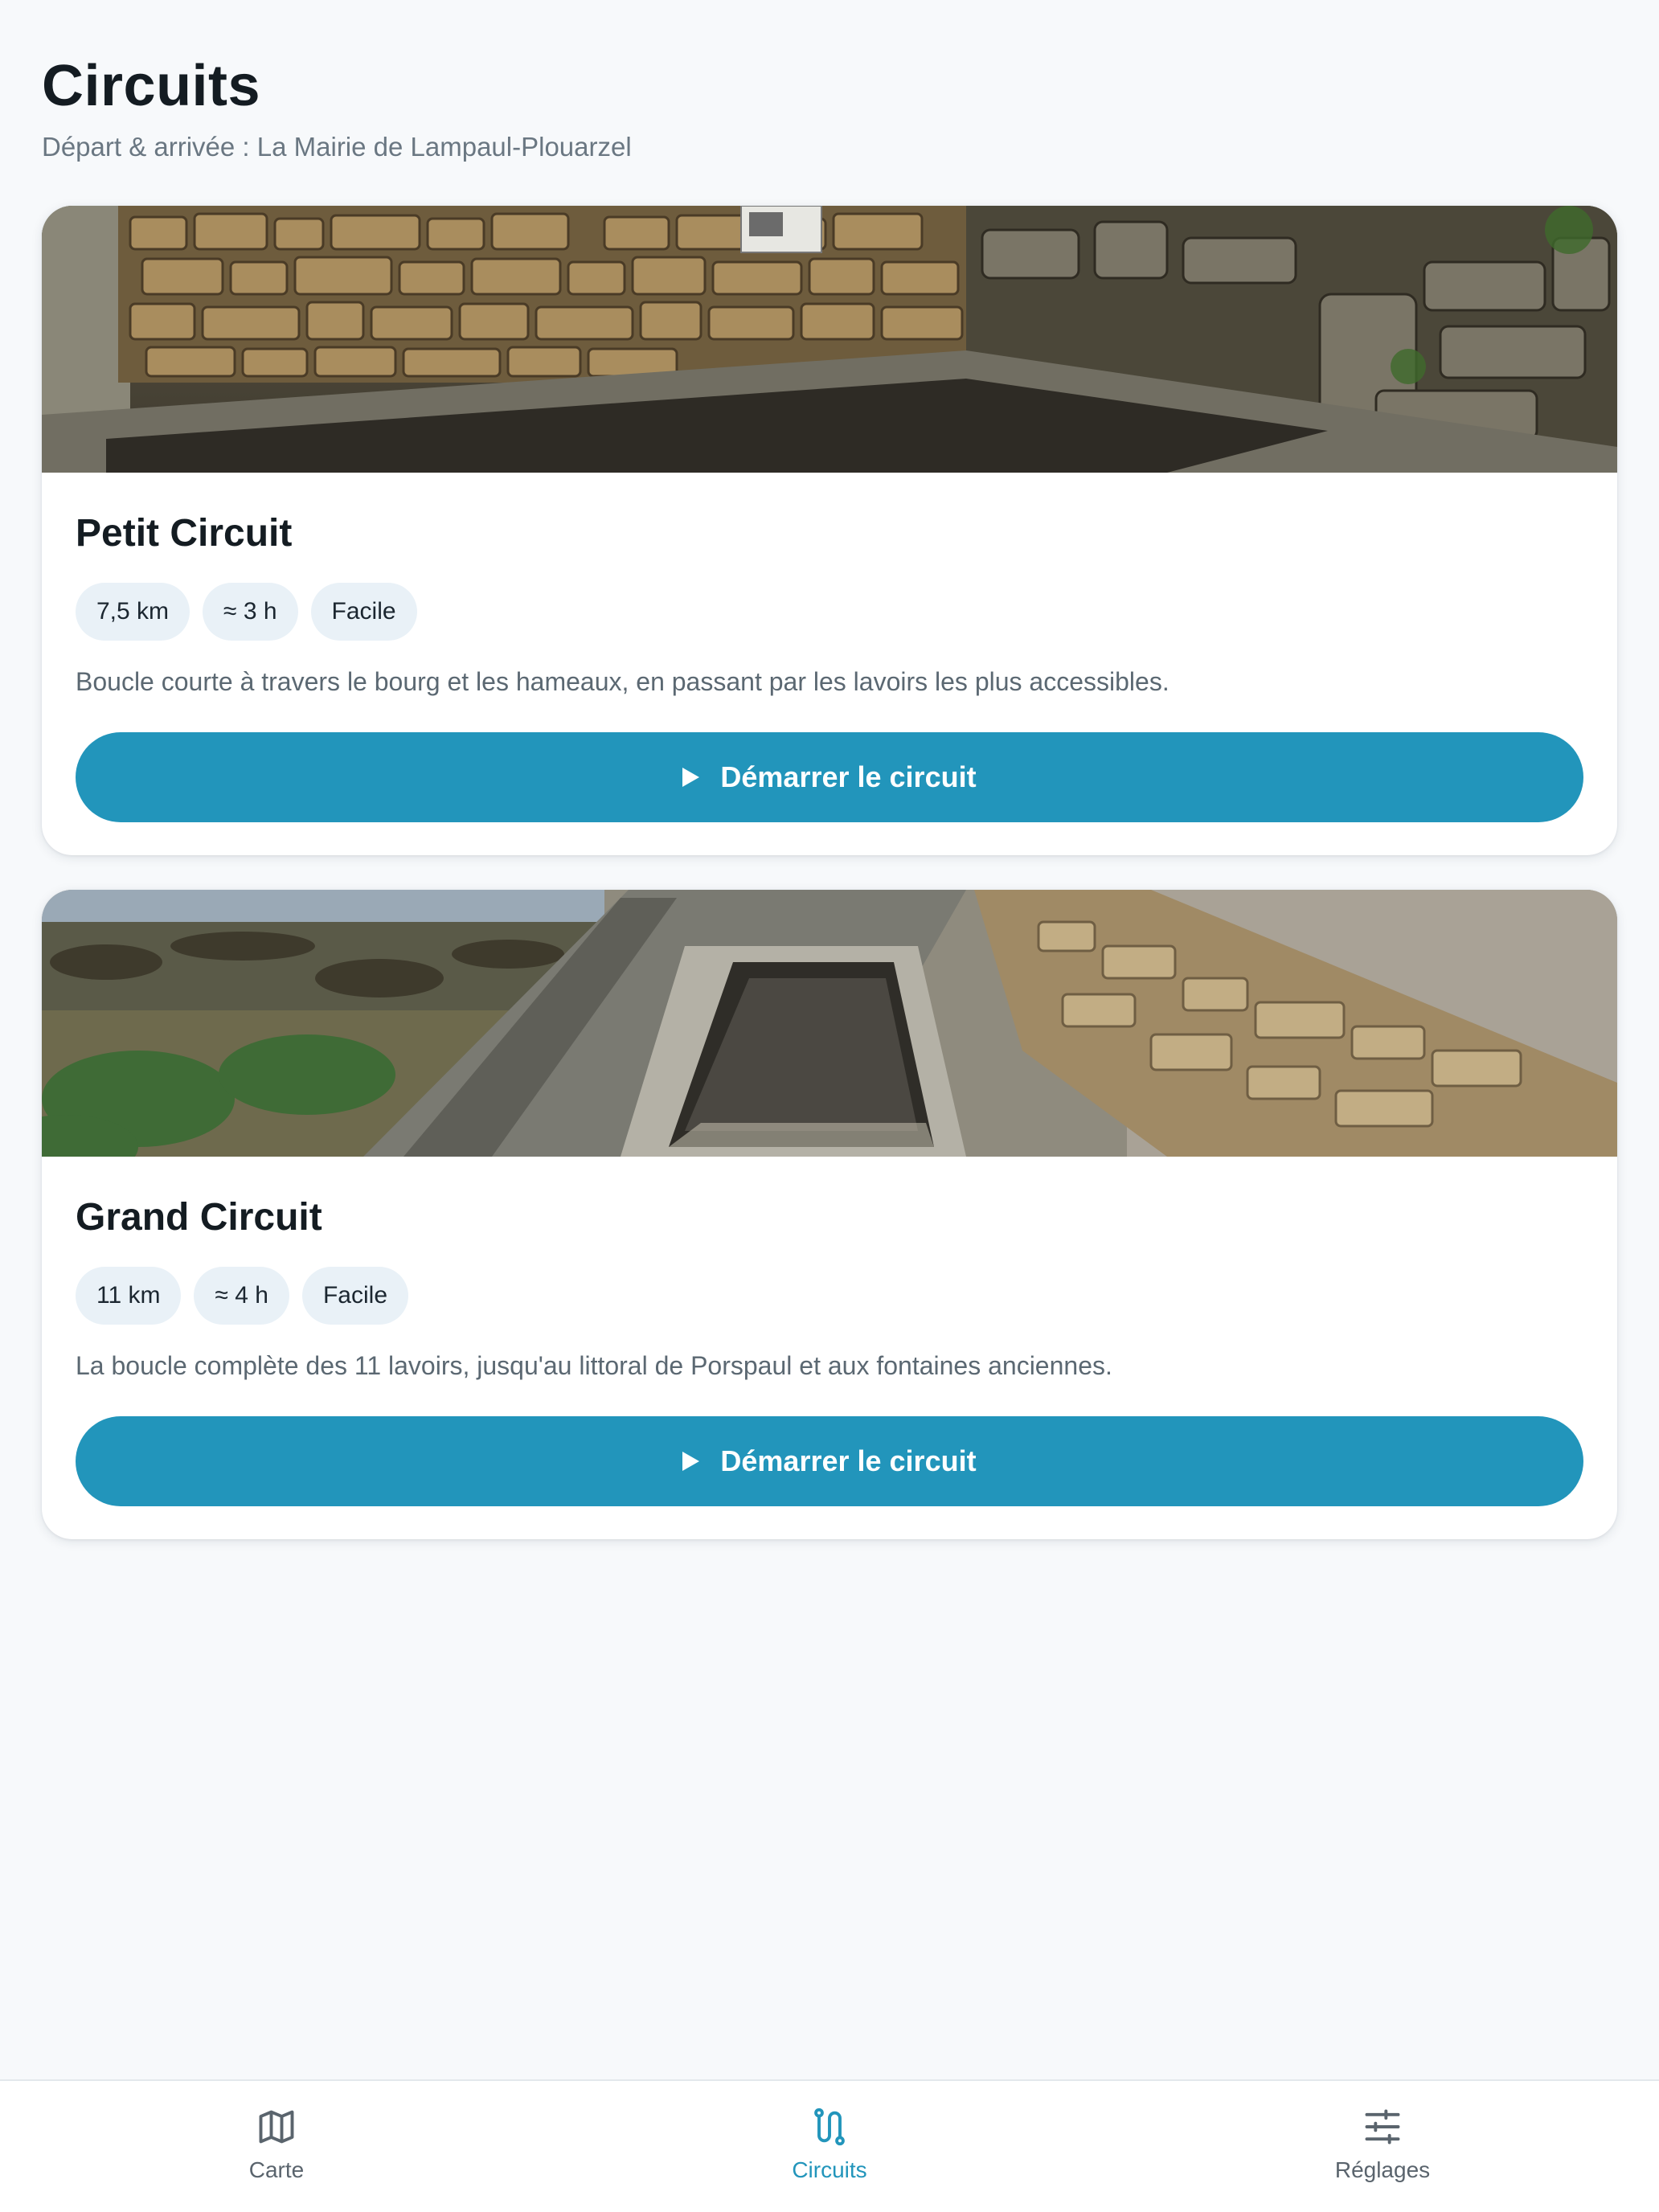  Describe the element at coordinates (1382, 2126) in the screenshot. I see `sliders-icon` at that location.